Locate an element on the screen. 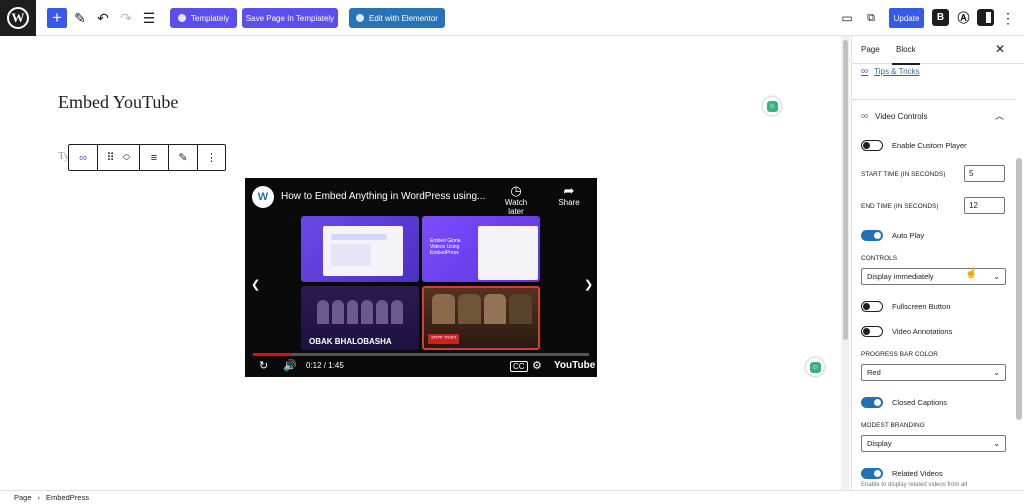 The image size is (1024, 504). video-thumbnail: OBAK BHALOBASHA is located at coordinates (360, 318).